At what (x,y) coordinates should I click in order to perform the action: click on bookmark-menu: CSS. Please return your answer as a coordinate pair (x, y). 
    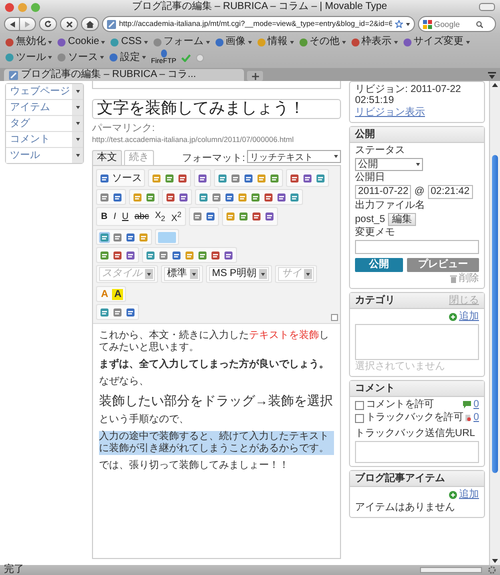
    Looking at the image, I should click on (131, 42).